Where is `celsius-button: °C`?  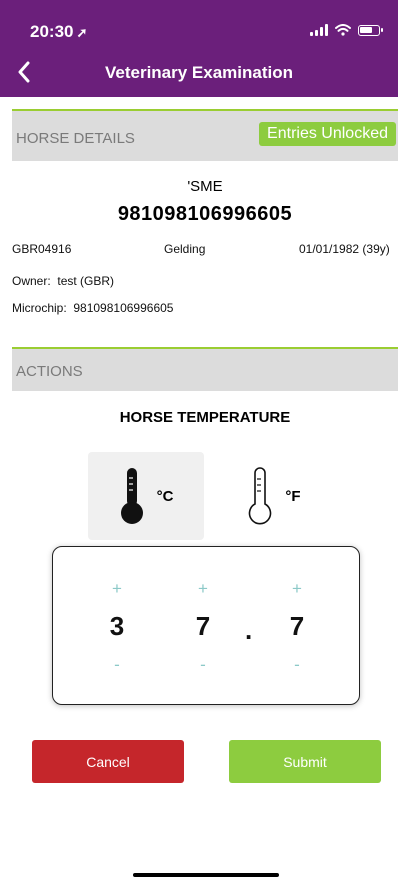 celsius-button: °C is located at coordinates (146, 496).